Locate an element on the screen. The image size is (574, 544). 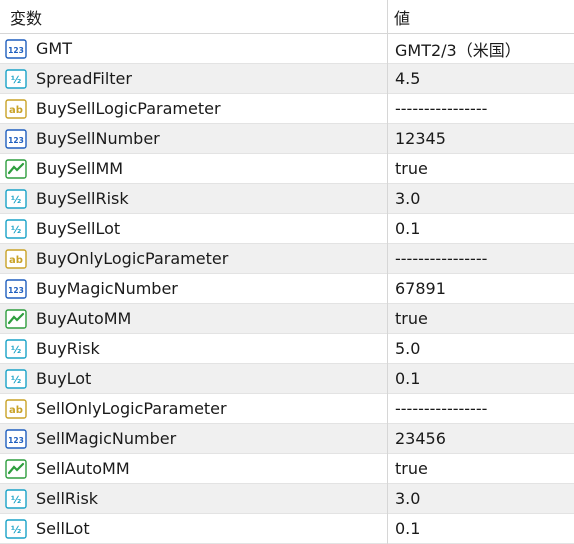
table-row: ½ BuyRisk 5.0 is located at coordinates (287, 348).